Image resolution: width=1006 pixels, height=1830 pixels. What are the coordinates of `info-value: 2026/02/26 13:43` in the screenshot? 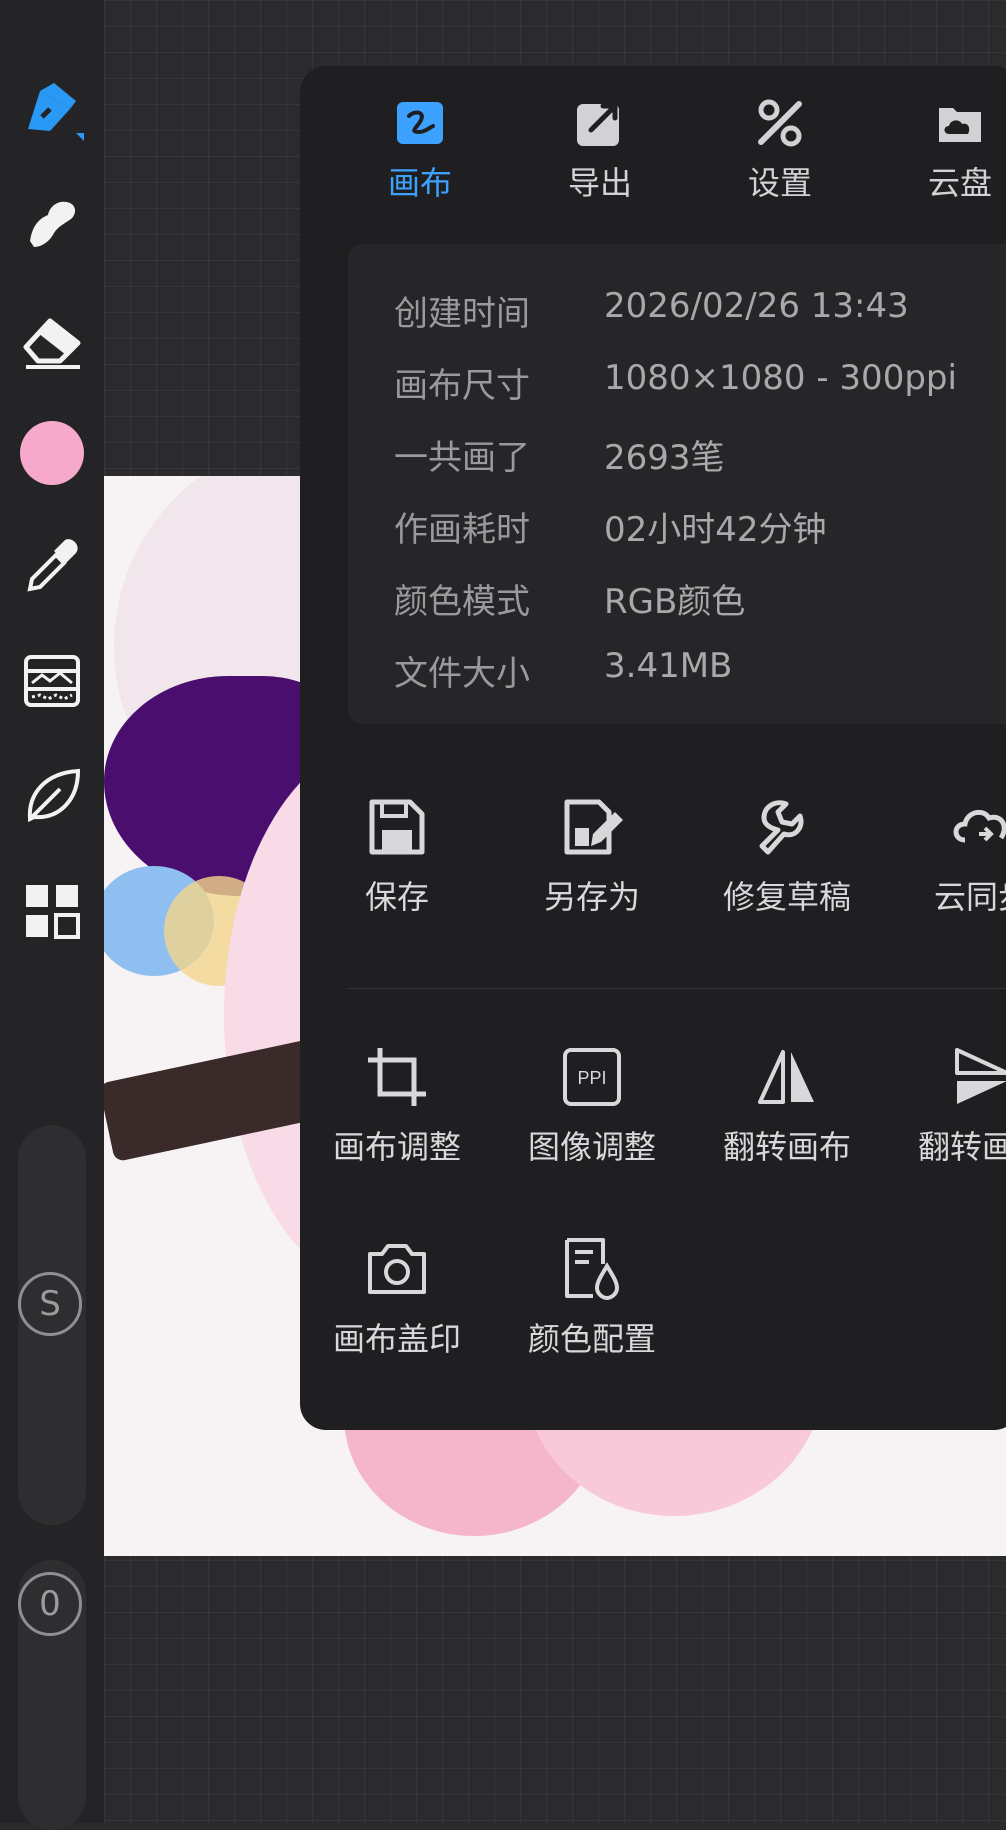 It's located at (756, 306).